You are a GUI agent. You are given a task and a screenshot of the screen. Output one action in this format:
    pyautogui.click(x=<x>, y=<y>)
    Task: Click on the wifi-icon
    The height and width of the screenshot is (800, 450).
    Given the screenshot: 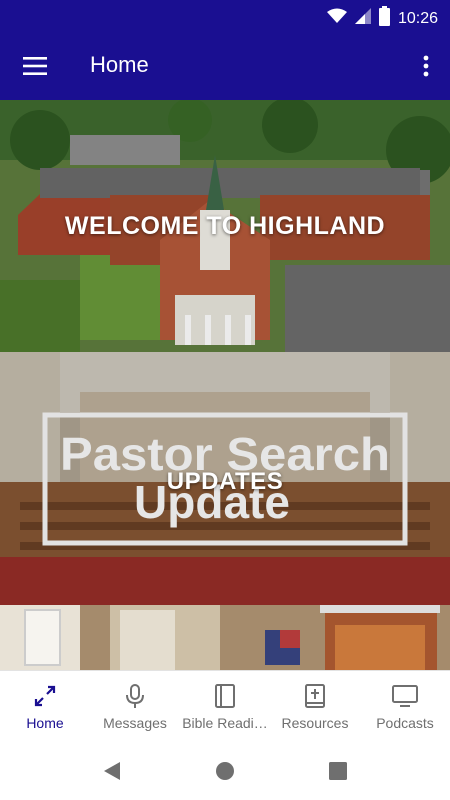 What is the action you would take?
    pyautogui.click(x=336, y=18)
    